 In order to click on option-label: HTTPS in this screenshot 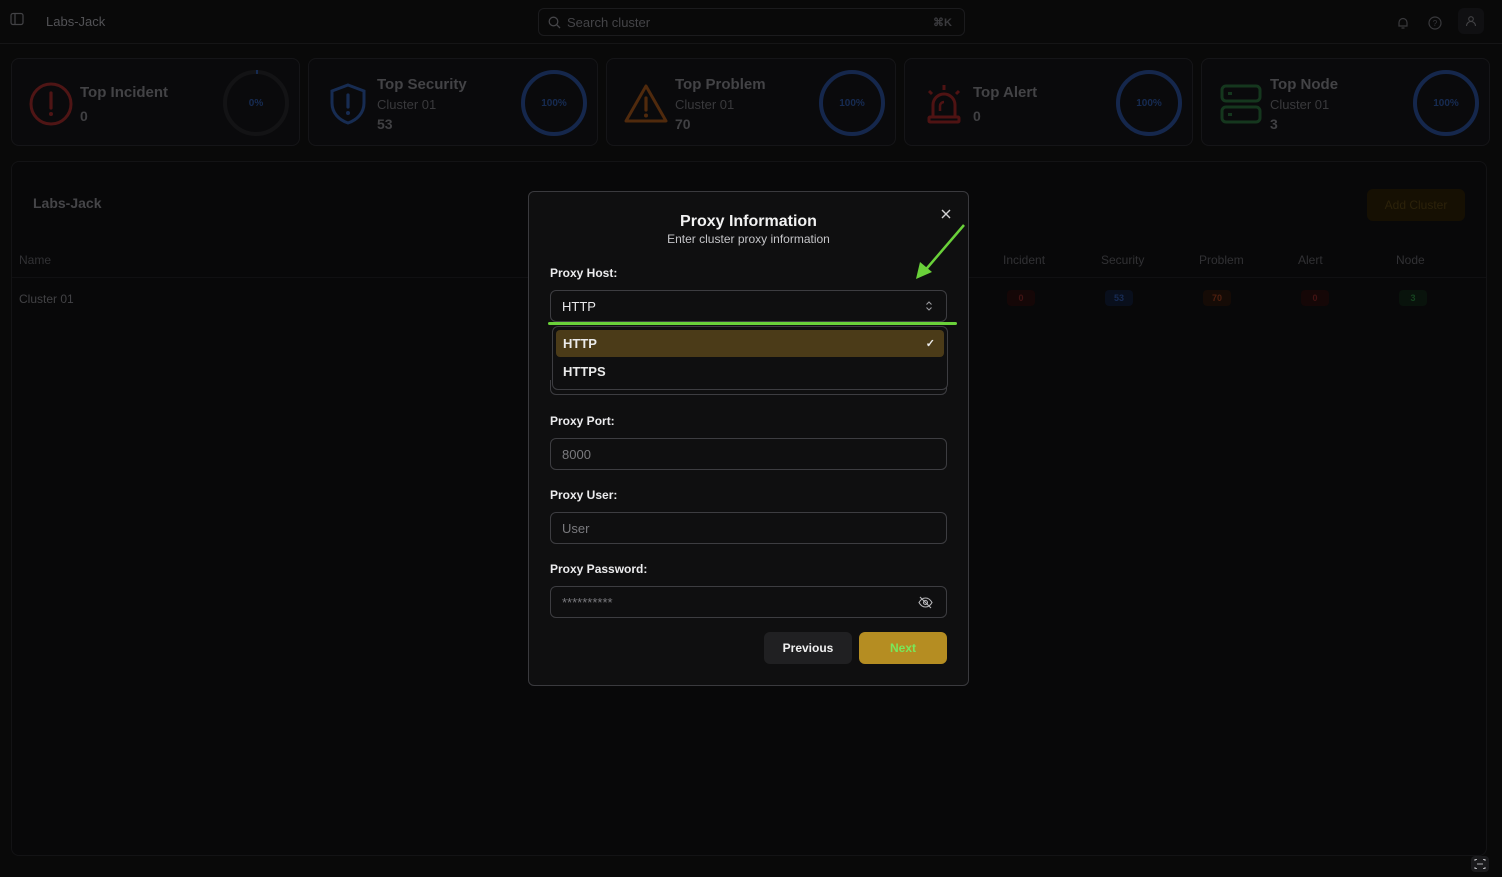, I will do `click(584, 371)`.